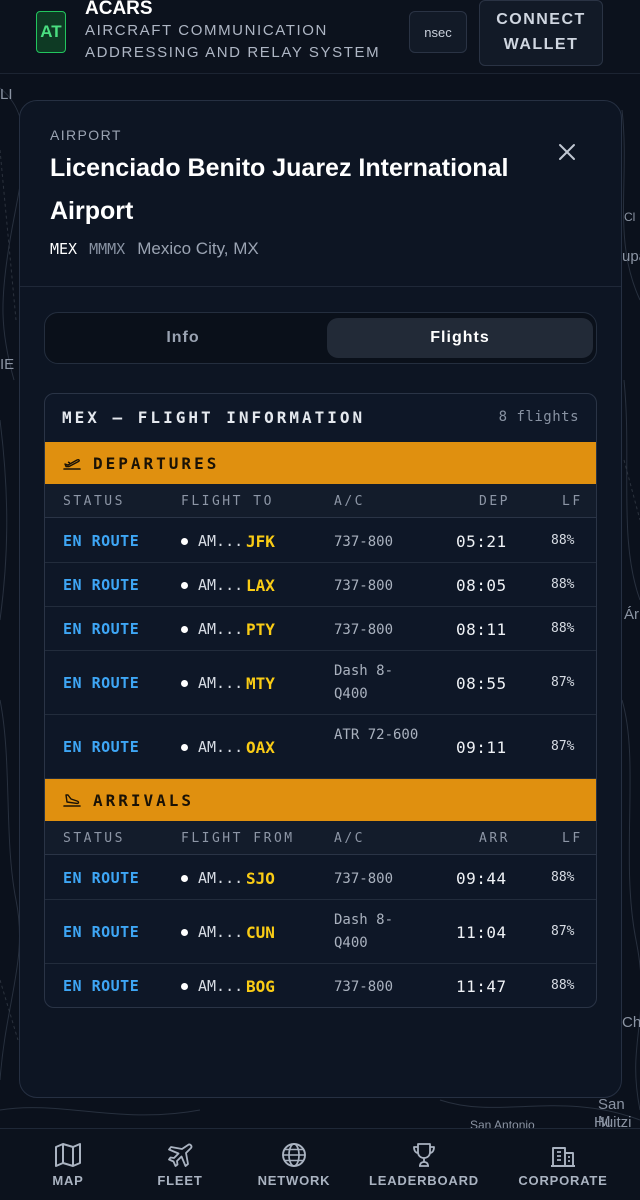 The height and width of the screenshot is (1200, 640). I want to click on flight-row: EN ROUTE AM... MTY Dash 8-Q400 08:55 87%, so click(320, 683).